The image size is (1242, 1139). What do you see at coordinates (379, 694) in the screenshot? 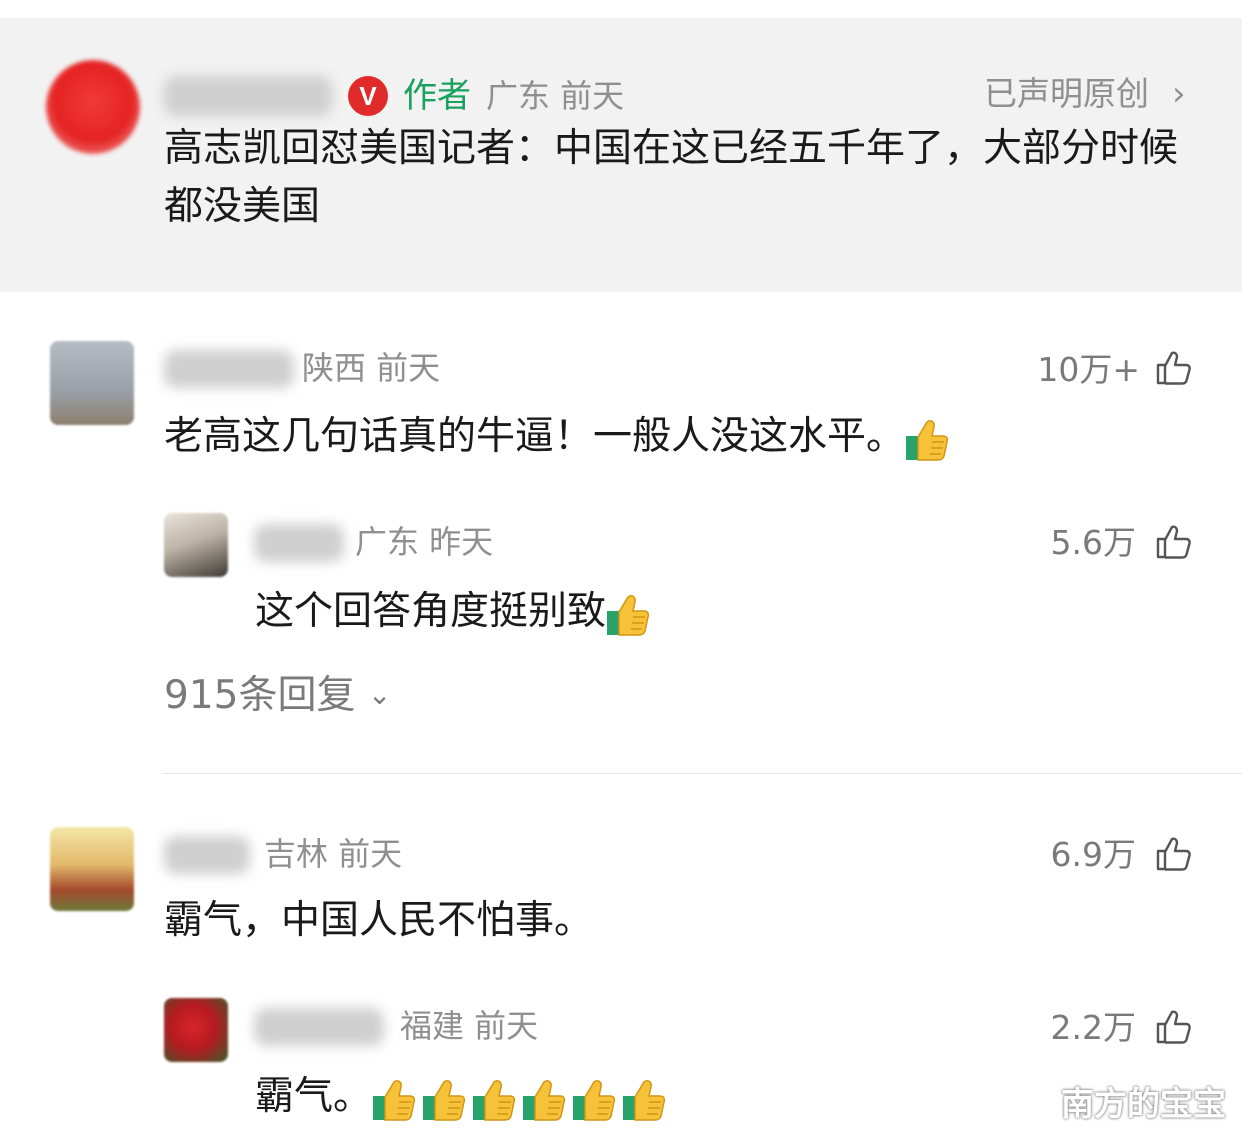
I see `chevron-down-icon: ⌄` at bounding box center [379, 694].